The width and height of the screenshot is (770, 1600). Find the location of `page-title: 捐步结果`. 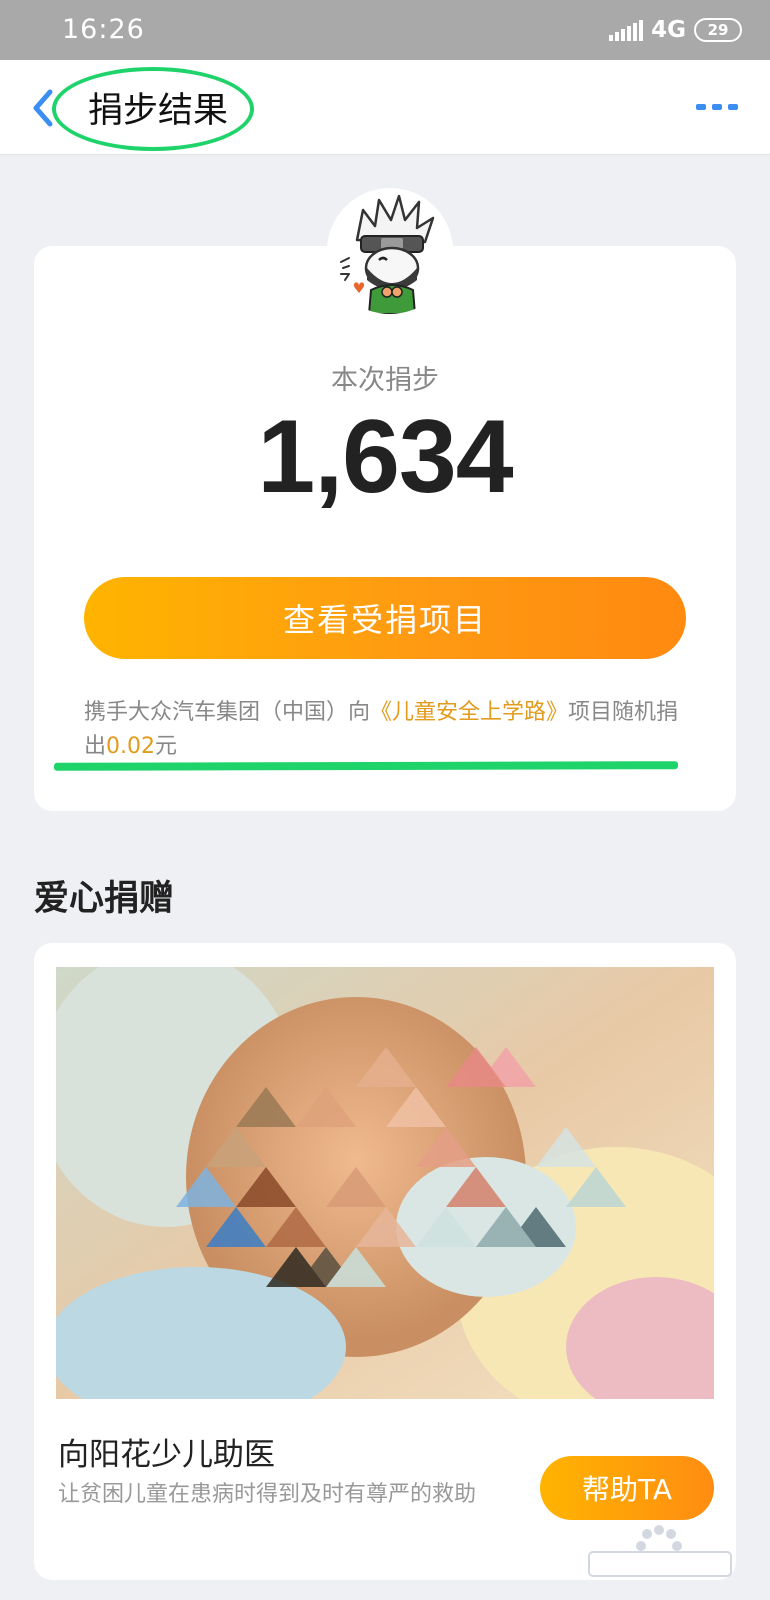

page-title: 捐步结果 is located at coordinates (158, 111).